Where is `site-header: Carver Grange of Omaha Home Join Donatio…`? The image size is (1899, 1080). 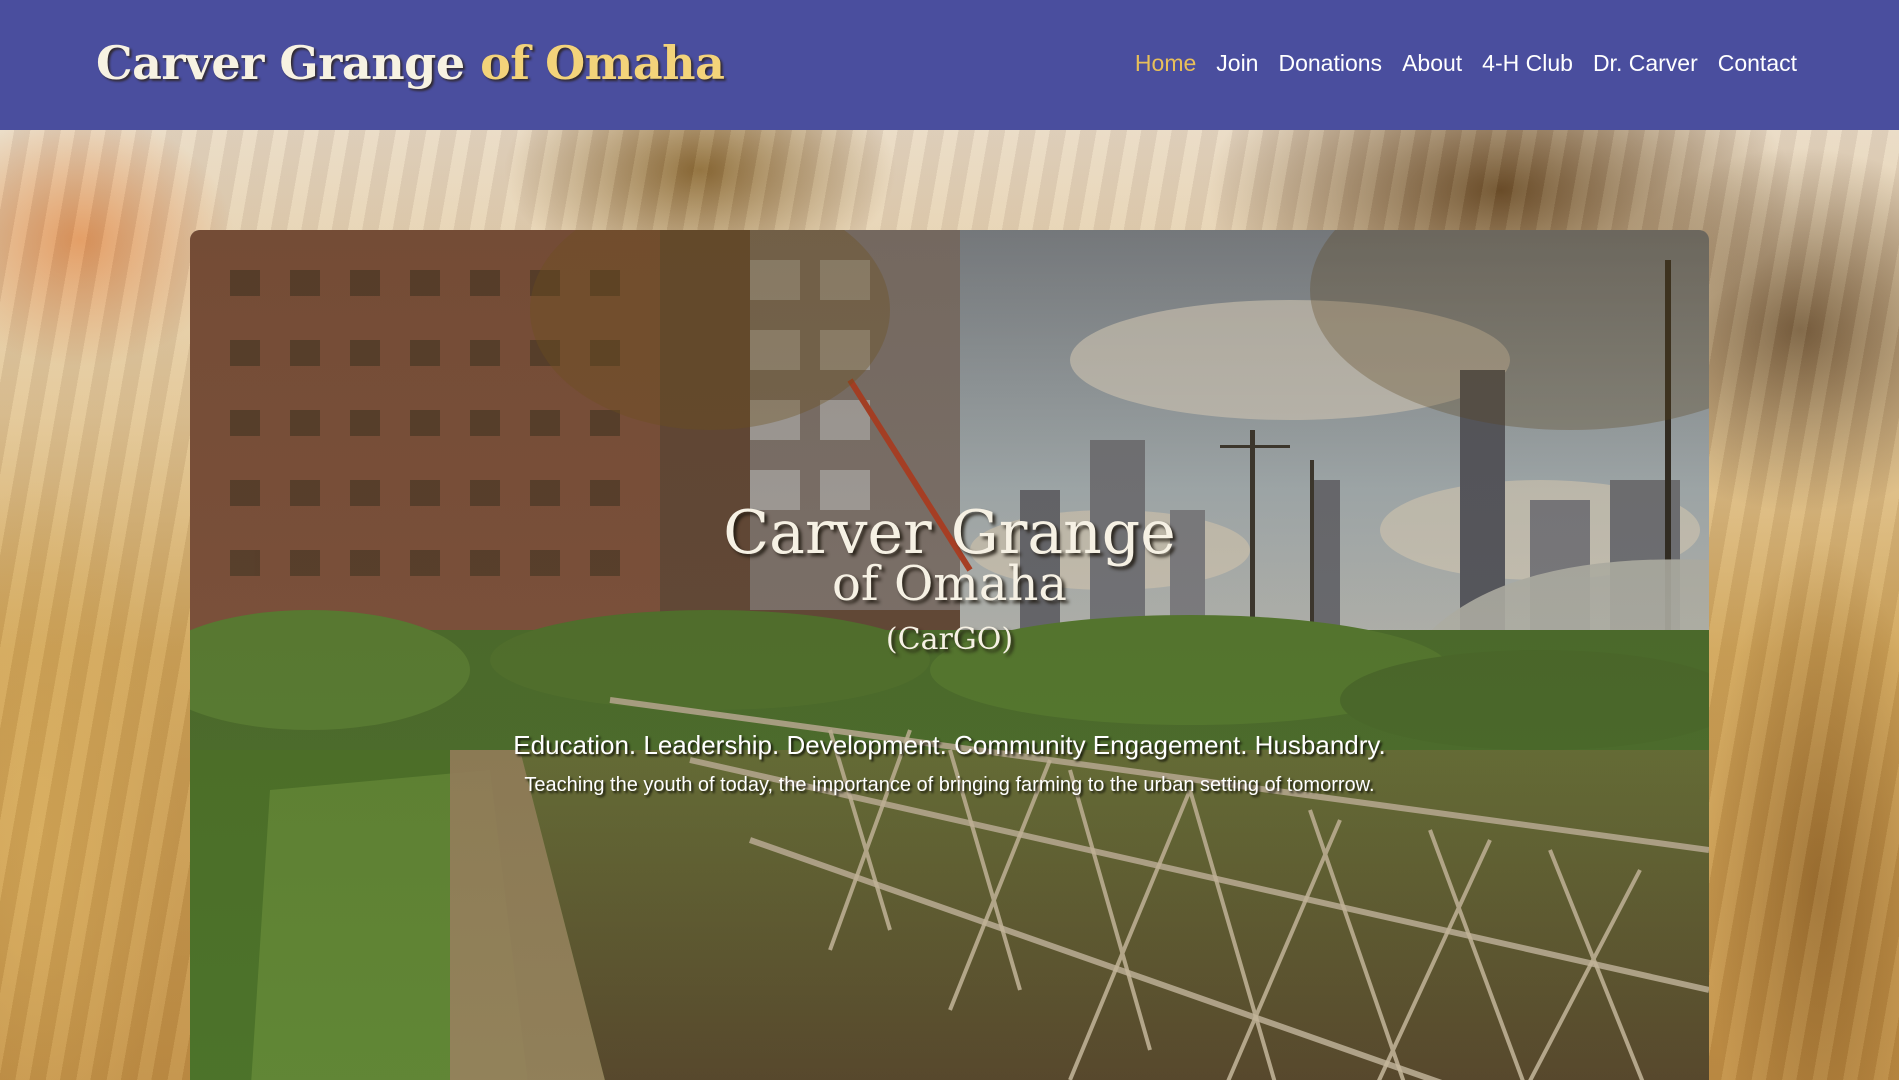
site-header: Carver Grange of Omaha Home Join Donatio… is located at coordinates (949, 65).